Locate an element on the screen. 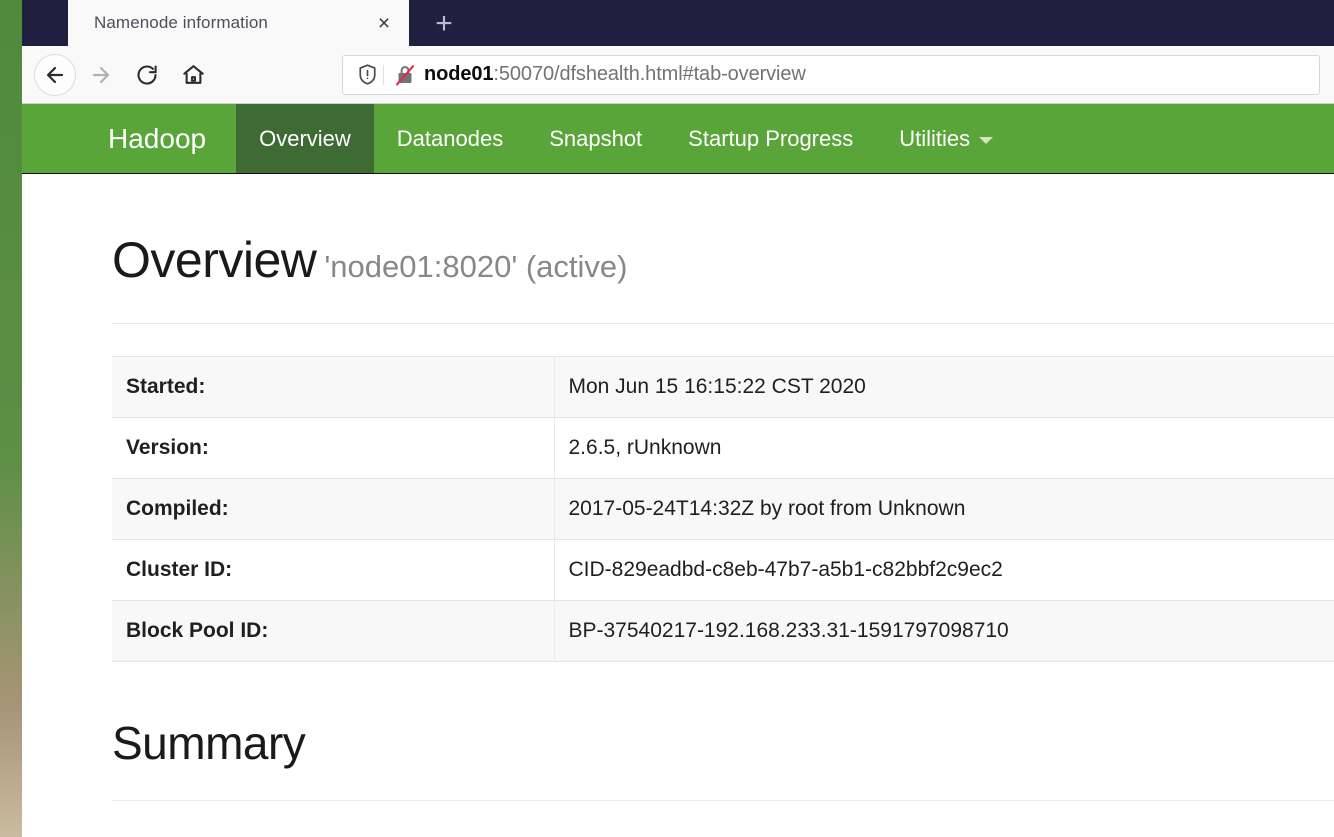  nav-item-label: Overview is located at coordinates (305, 138).